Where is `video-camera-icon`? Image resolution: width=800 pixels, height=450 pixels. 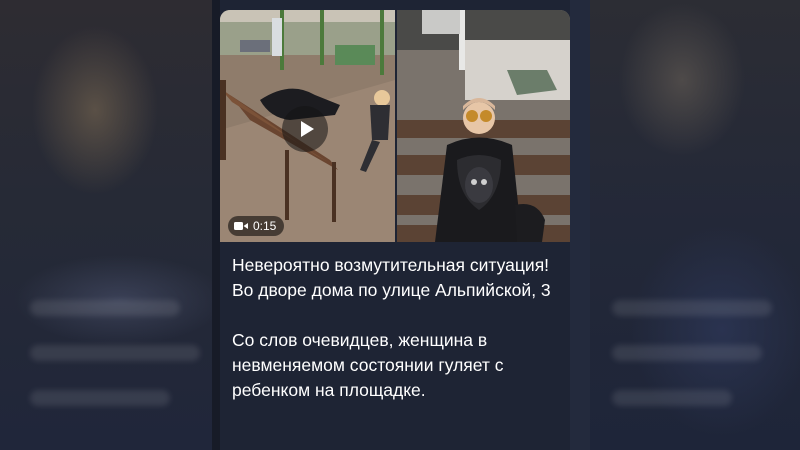 video-camera-icon is located at coordinates (241, 226).